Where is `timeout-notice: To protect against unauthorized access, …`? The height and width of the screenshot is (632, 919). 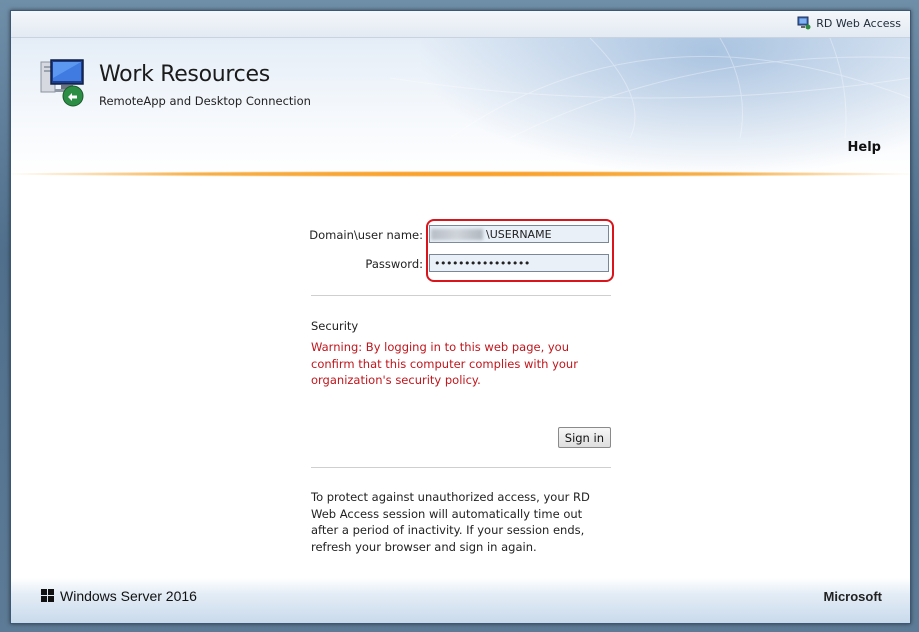
timeout-notice: To protect against unauthorized access, … is located at coordinates (450, 522).